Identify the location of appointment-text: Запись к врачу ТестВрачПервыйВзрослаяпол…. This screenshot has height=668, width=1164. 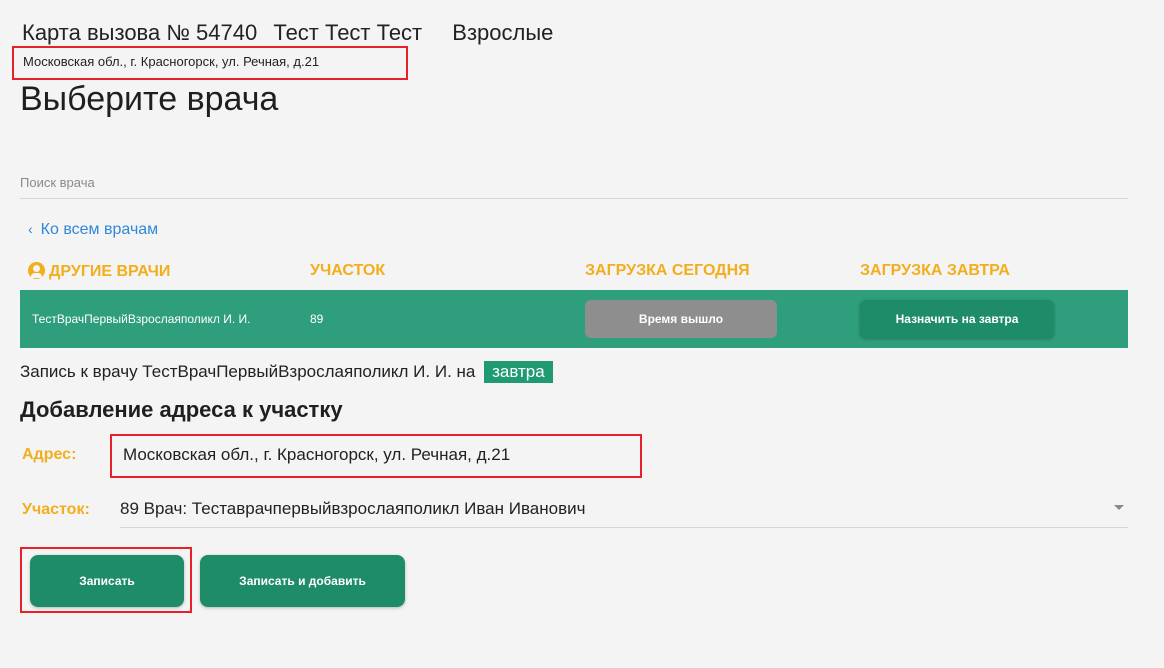
(248, 371).